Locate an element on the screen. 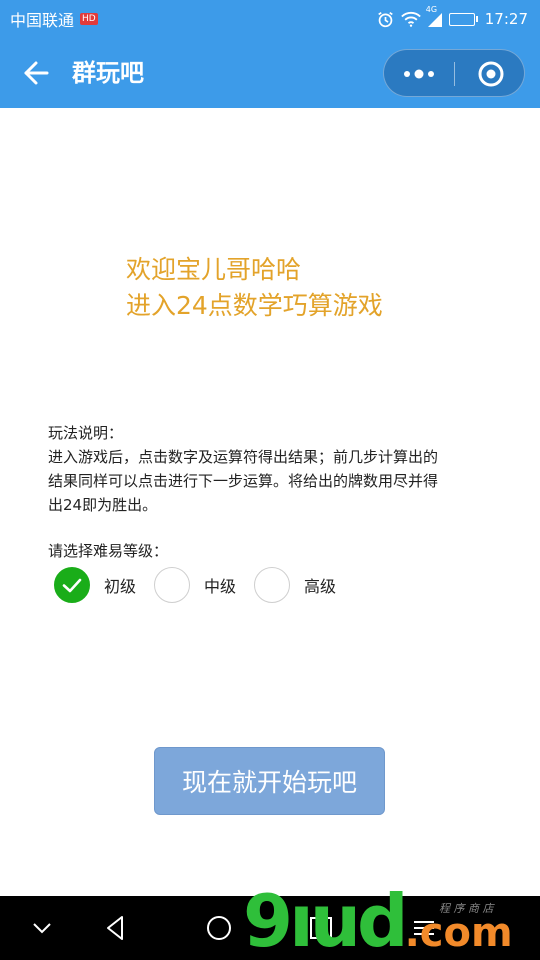 The image size is (540, 960). level-option-intermediate: 中级 is located at coordinates (195, 585).